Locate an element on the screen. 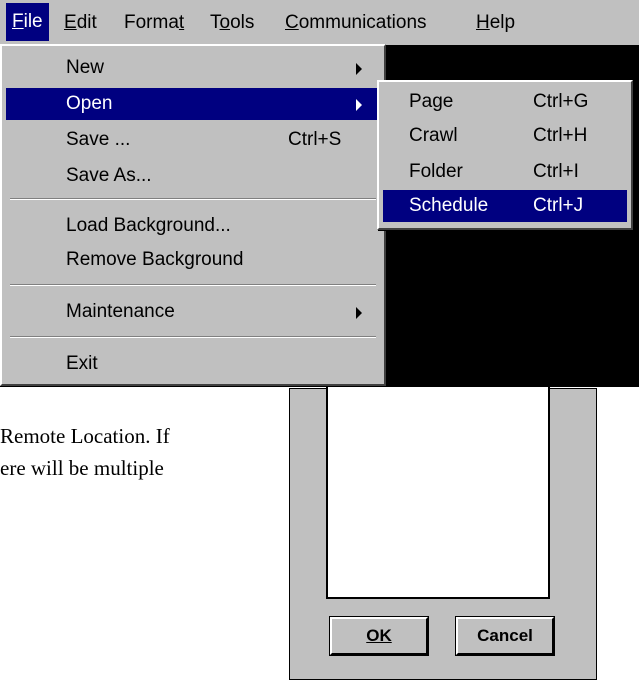 The image size is (639, 687). document-text-line-1: Remote Location. If is located at coordinates (85, 436).